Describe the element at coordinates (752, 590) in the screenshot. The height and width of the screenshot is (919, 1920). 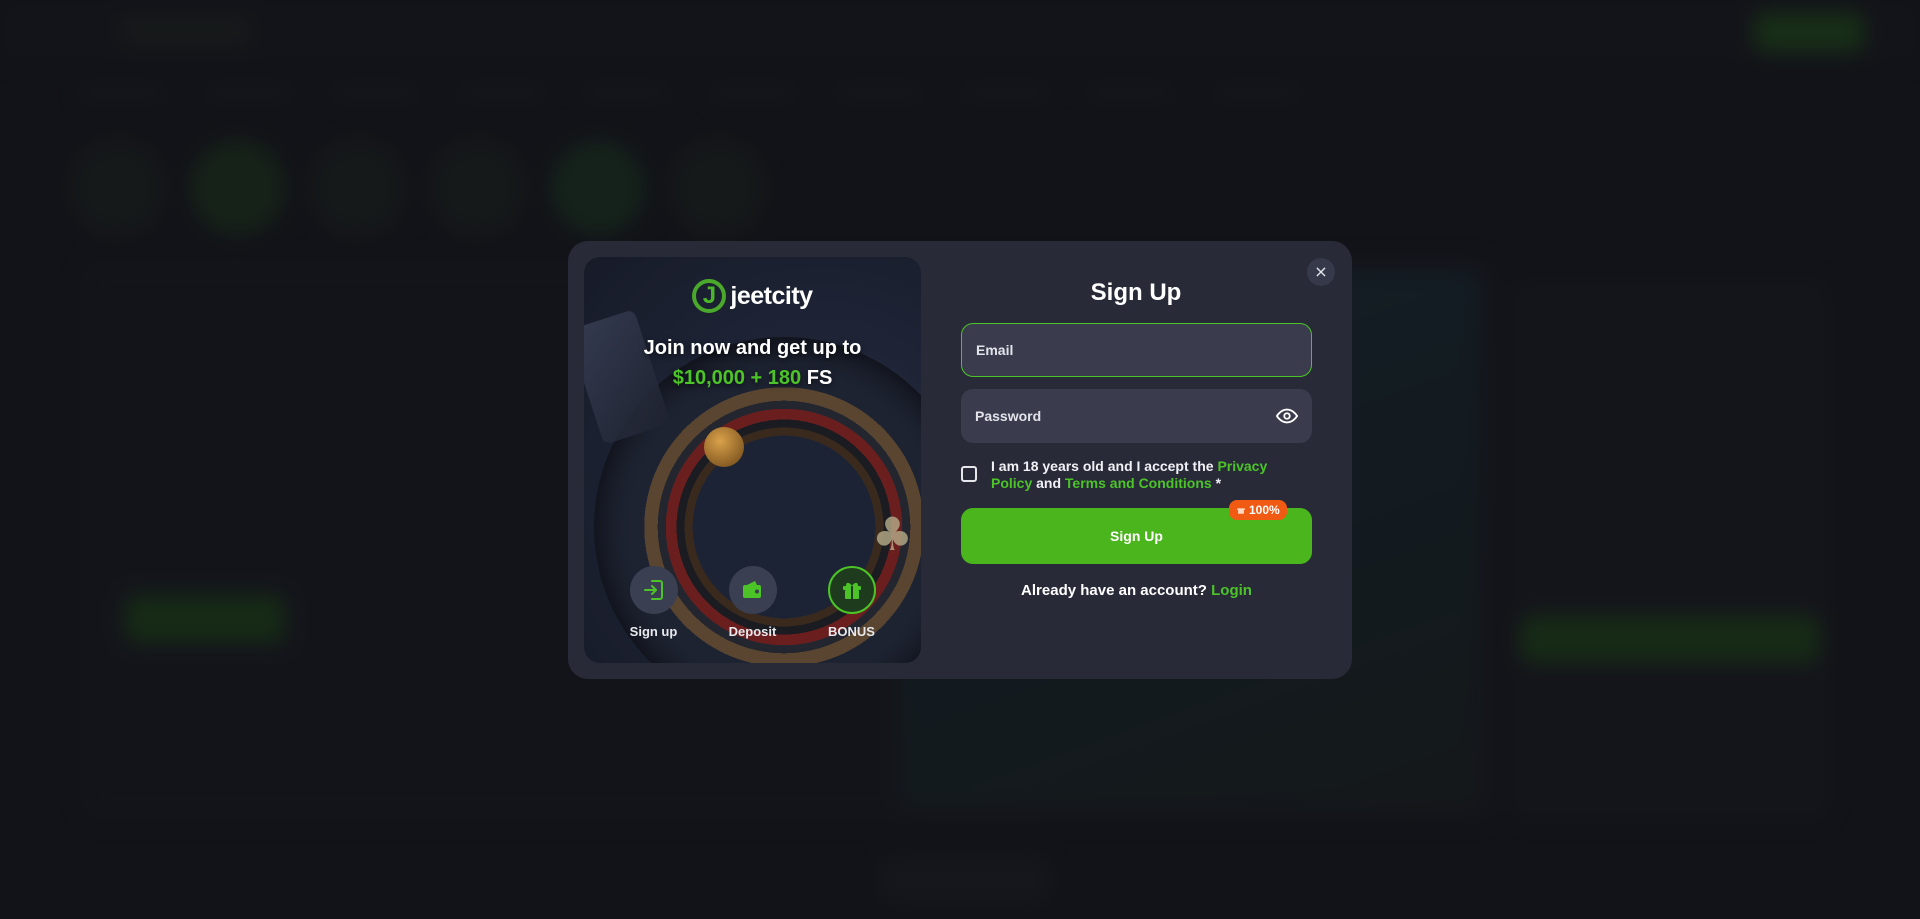
I see `wallet-icon` at that location.